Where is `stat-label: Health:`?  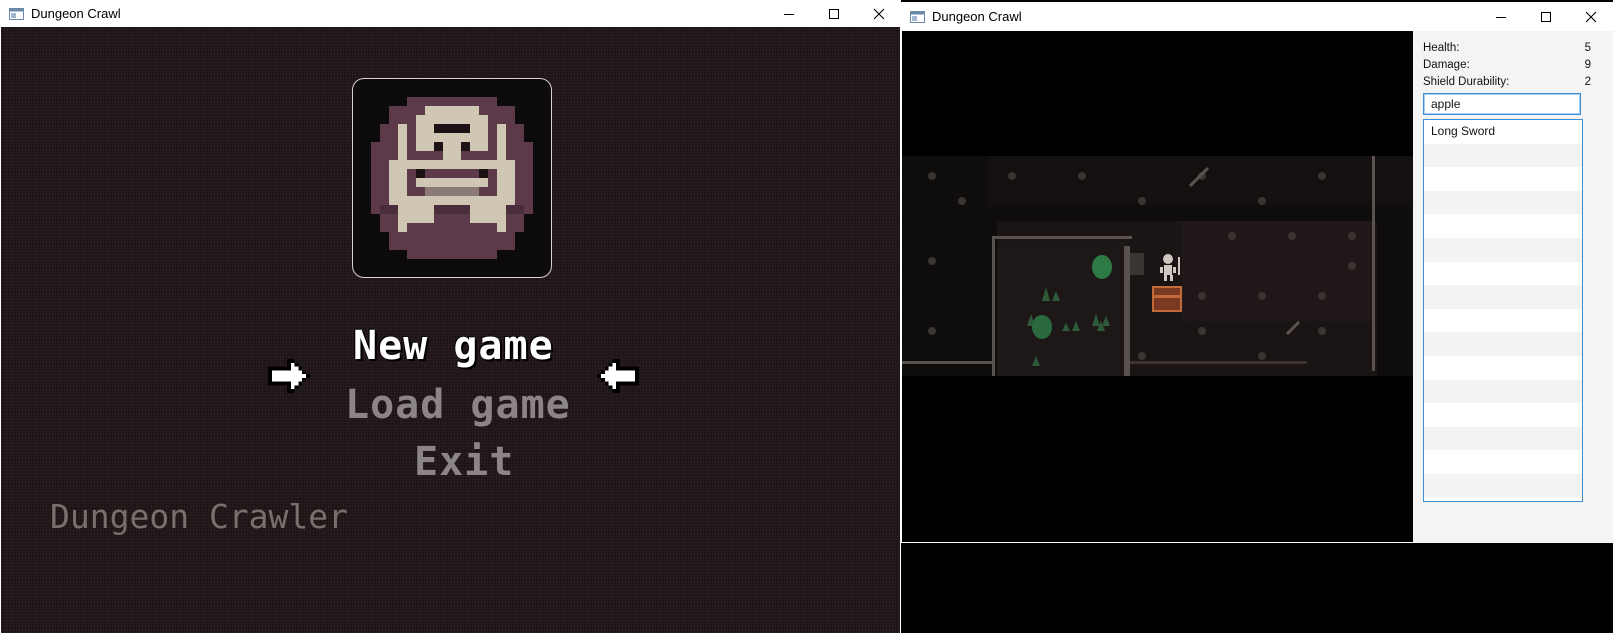
stat-label: Health: is located at coordinates (1441, 48).